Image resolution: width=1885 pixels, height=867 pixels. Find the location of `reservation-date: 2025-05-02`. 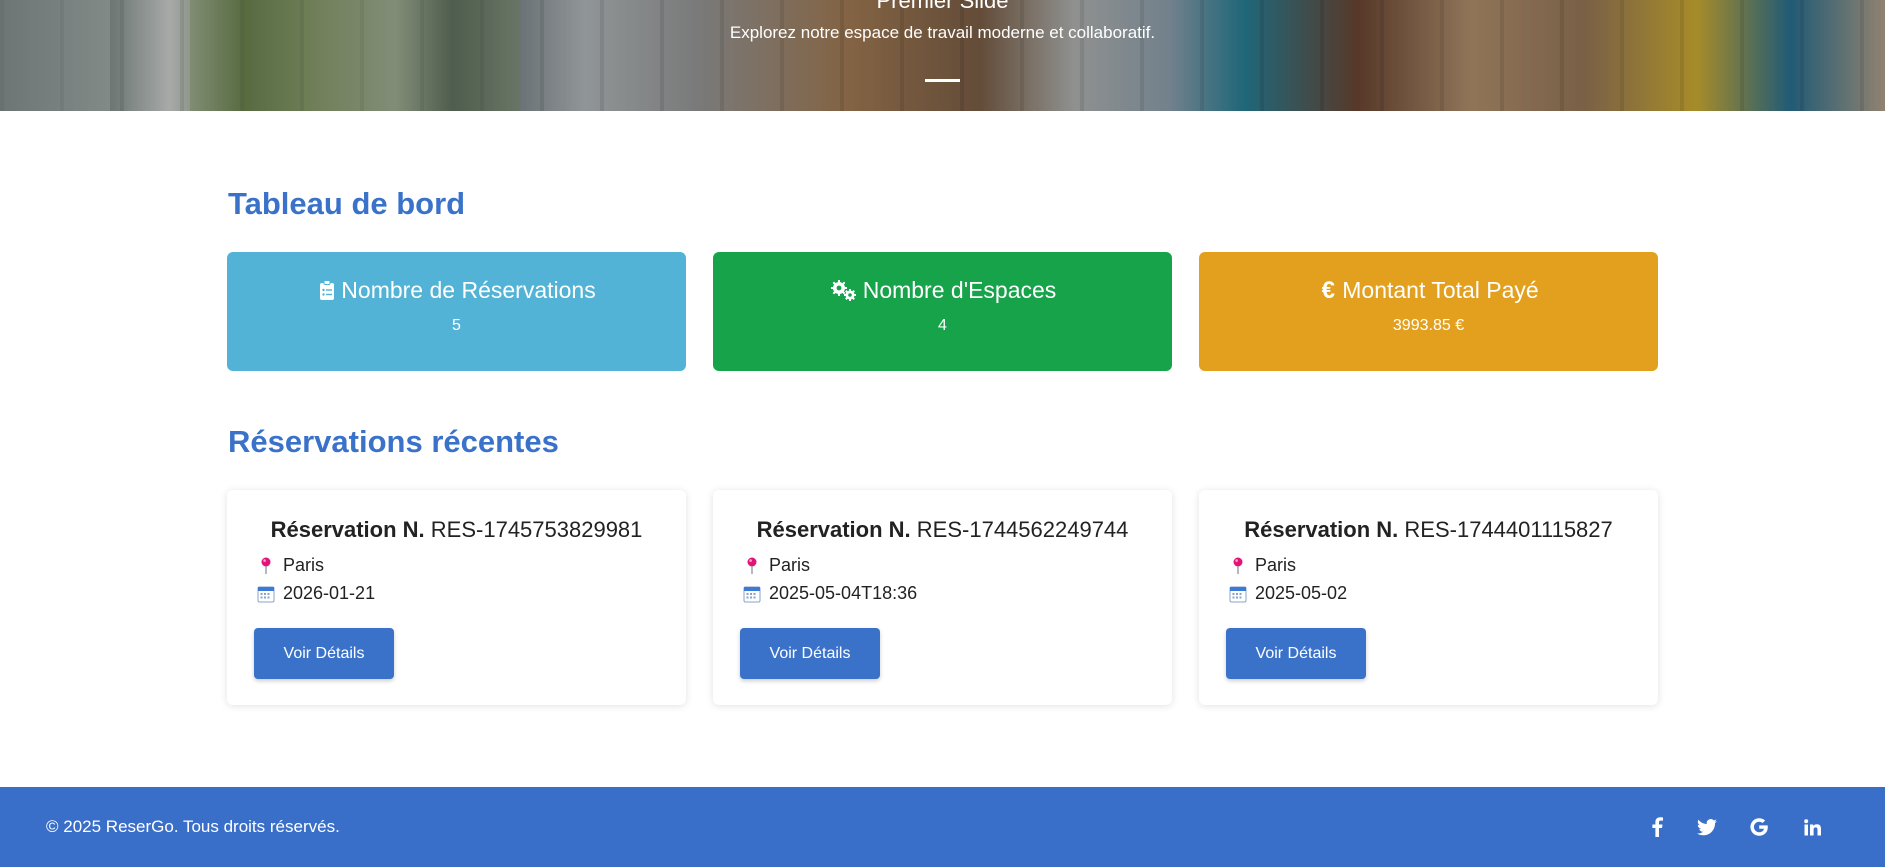

reservation-date: 2025-05-02 is located at coordinates (1288, 593).